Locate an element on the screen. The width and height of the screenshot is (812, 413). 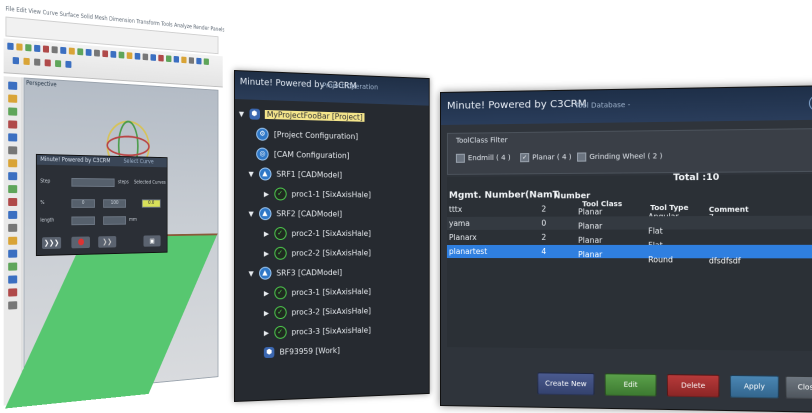
tree-node-project: ▼ ⬢ MyProjectFooBar [Project] is located at coordinates (302, 116).